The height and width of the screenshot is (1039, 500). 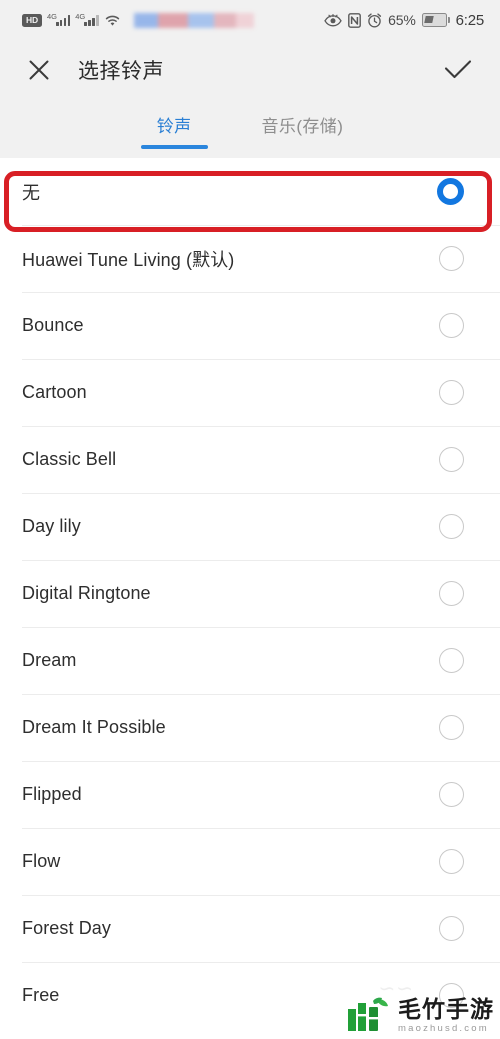 I want to click on ringtone-row: Bounce, so click(x=250, y=325).